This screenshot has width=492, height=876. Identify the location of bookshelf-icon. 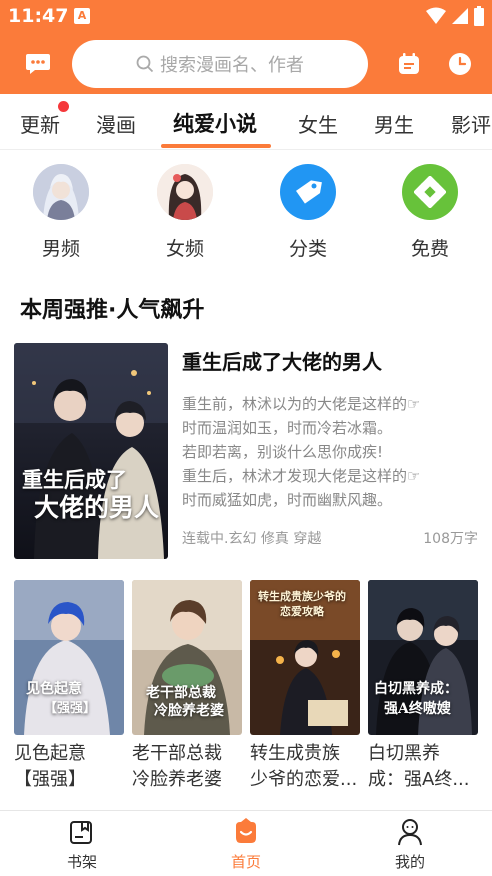
(82, 832).